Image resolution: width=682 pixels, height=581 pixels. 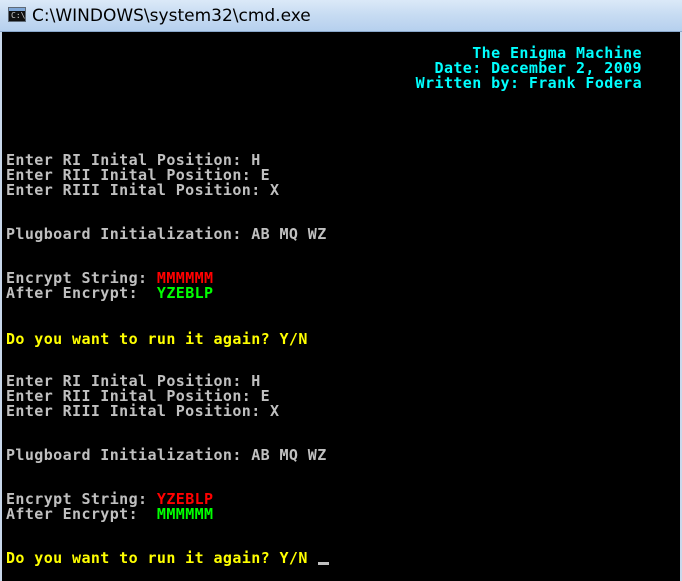 I want to click on cmd-icon-prompt: C:\, so click(x=18, y=15).